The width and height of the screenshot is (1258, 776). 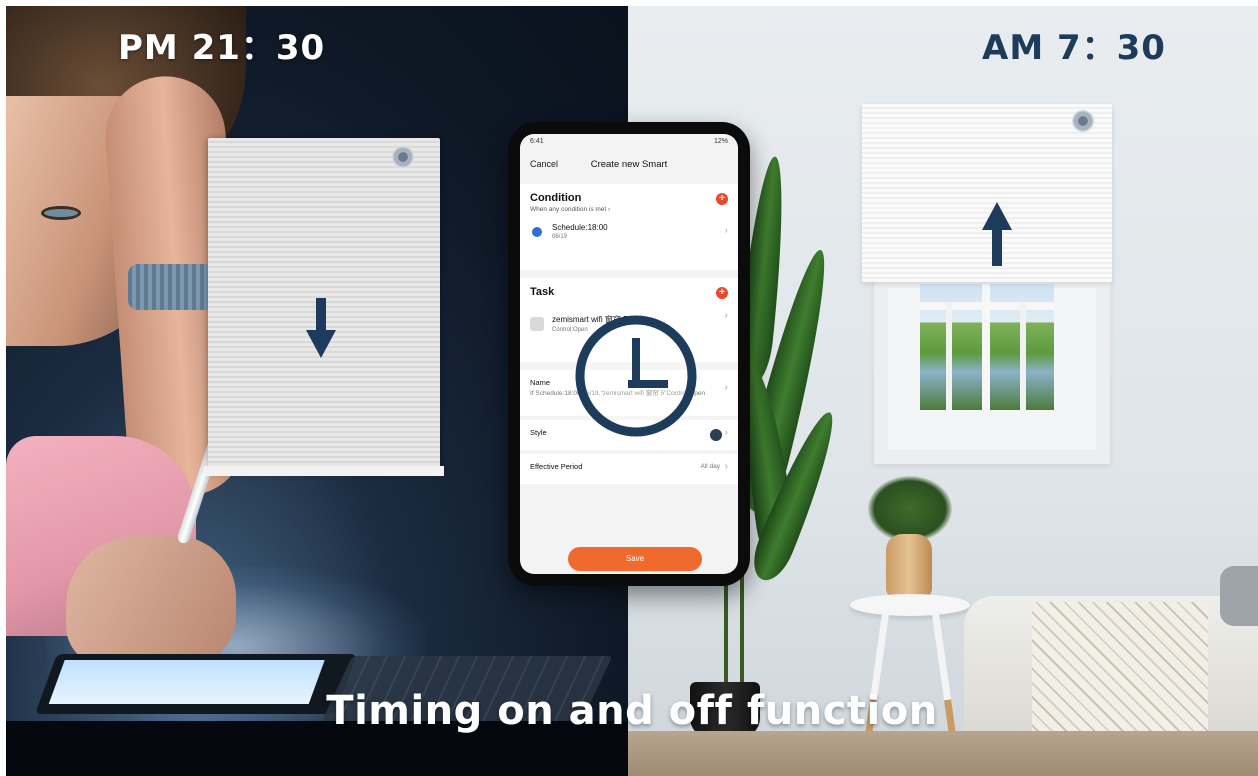 What do you see at coordinates (580, 227) in the screenshot?
I see `condition-item-title: Schedule:18:00` at bounding box center [580, 227].